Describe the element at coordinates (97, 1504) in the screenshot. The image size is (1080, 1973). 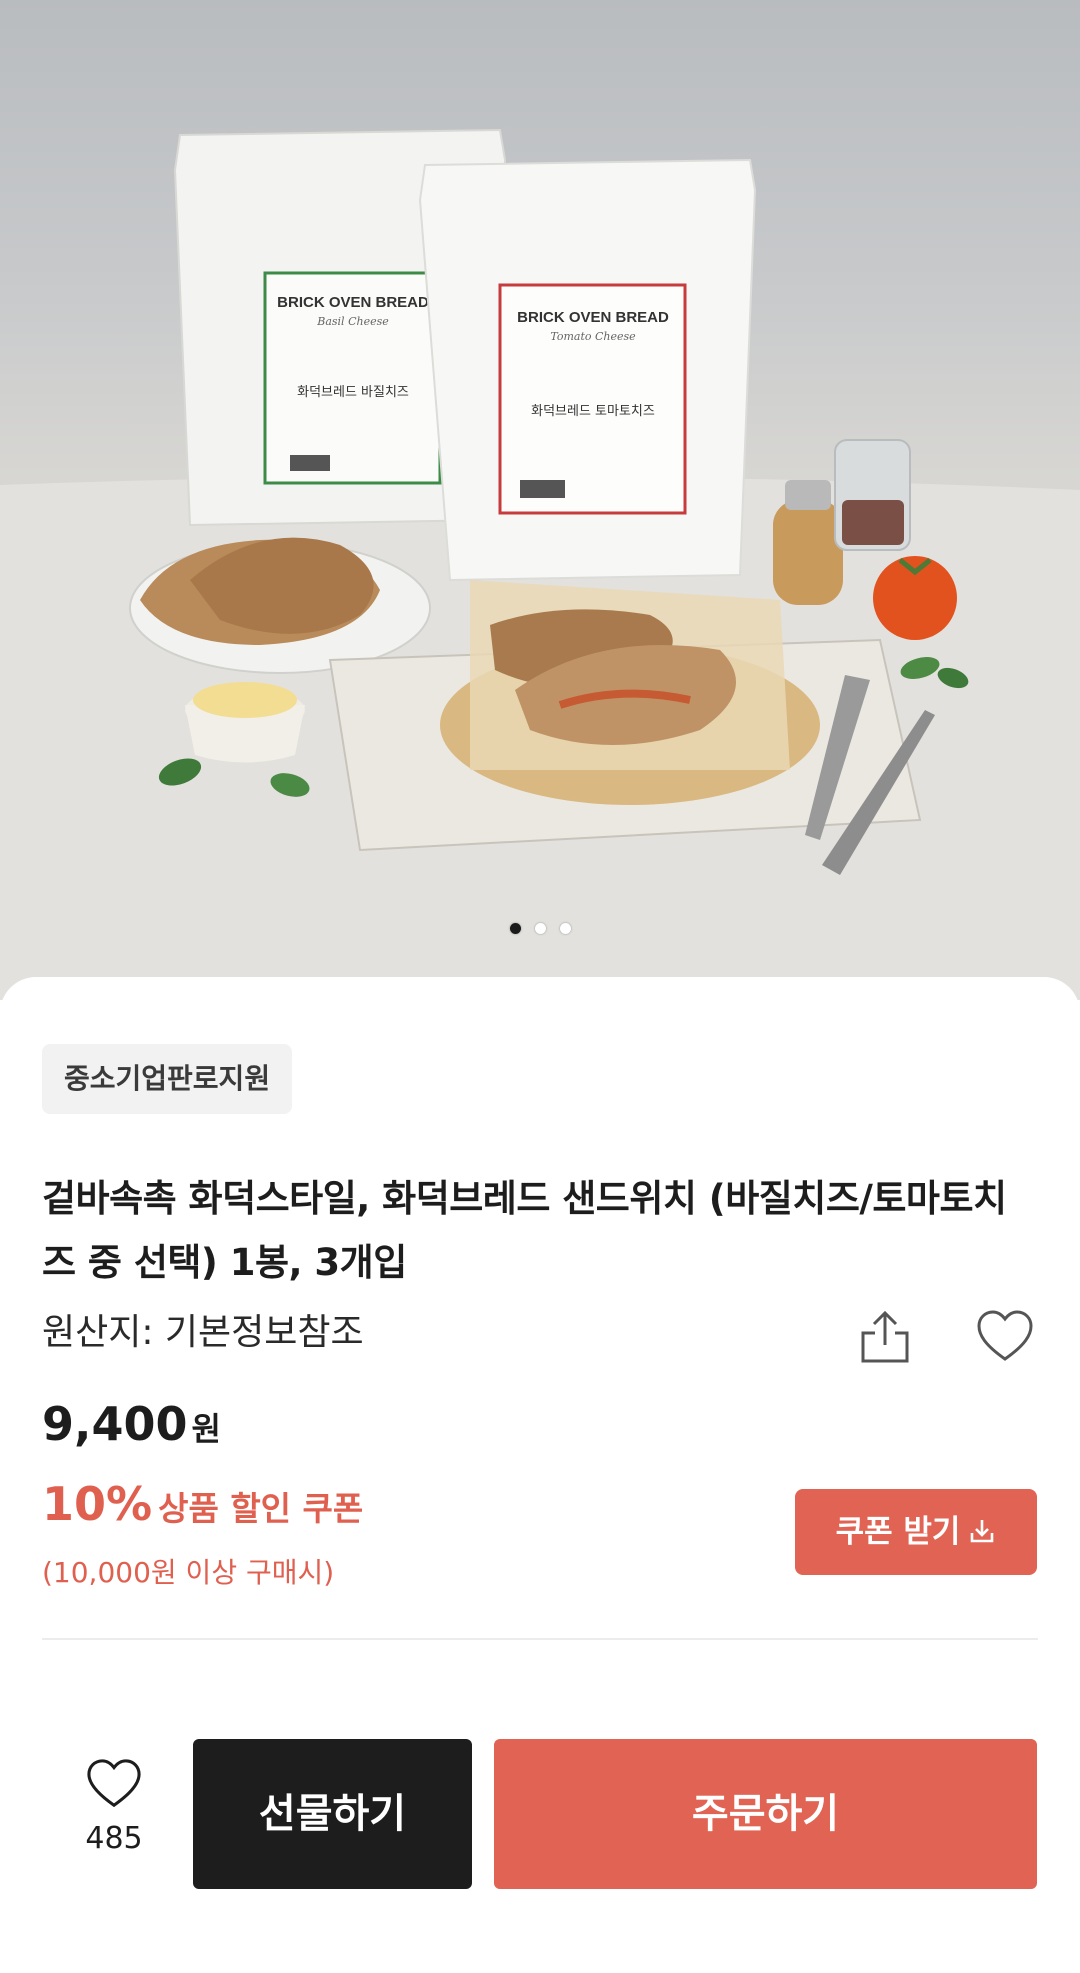
I see `coupon-rate: 10%` at that location.